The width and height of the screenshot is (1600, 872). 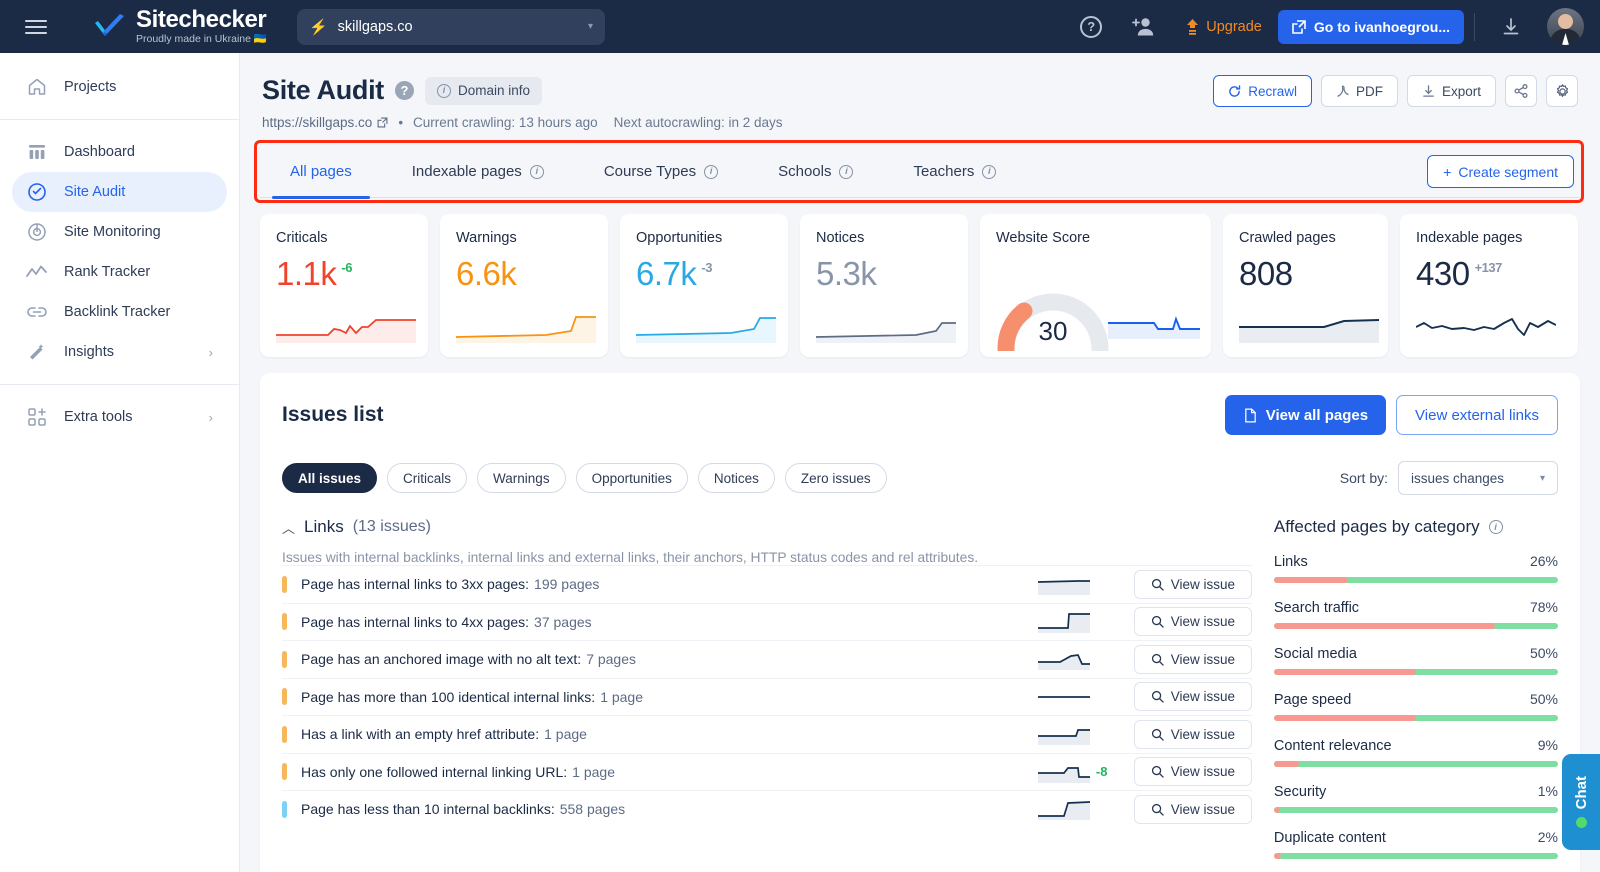 I want to click on metric-value-row: 430 +137, so click(x=1489, y=274).